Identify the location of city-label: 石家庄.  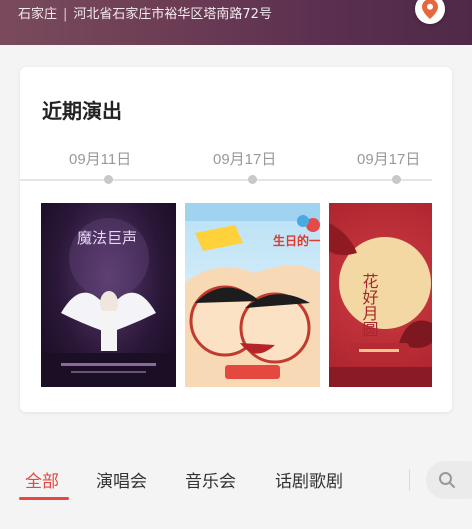
(37, 14).